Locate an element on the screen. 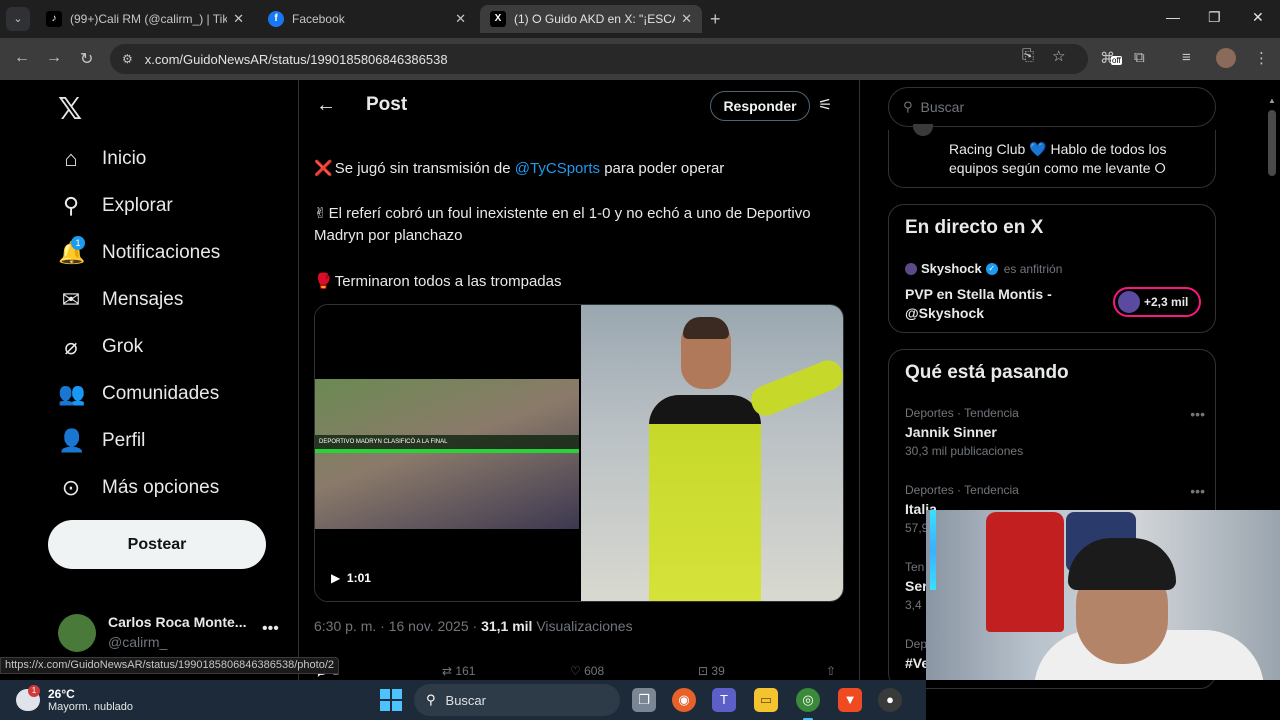  close-window-icon: ✕ is located at coordinates (1258, 17).